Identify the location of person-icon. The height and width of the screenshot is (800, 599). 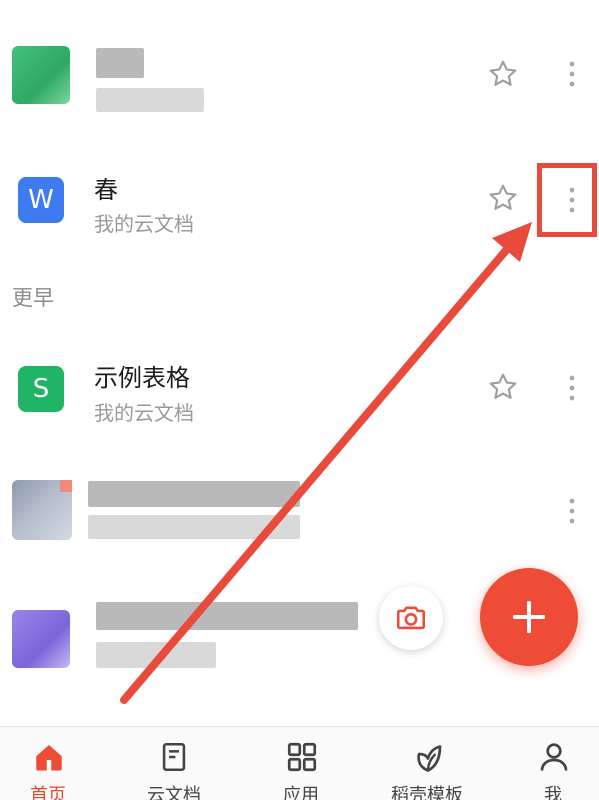
(554, 757).